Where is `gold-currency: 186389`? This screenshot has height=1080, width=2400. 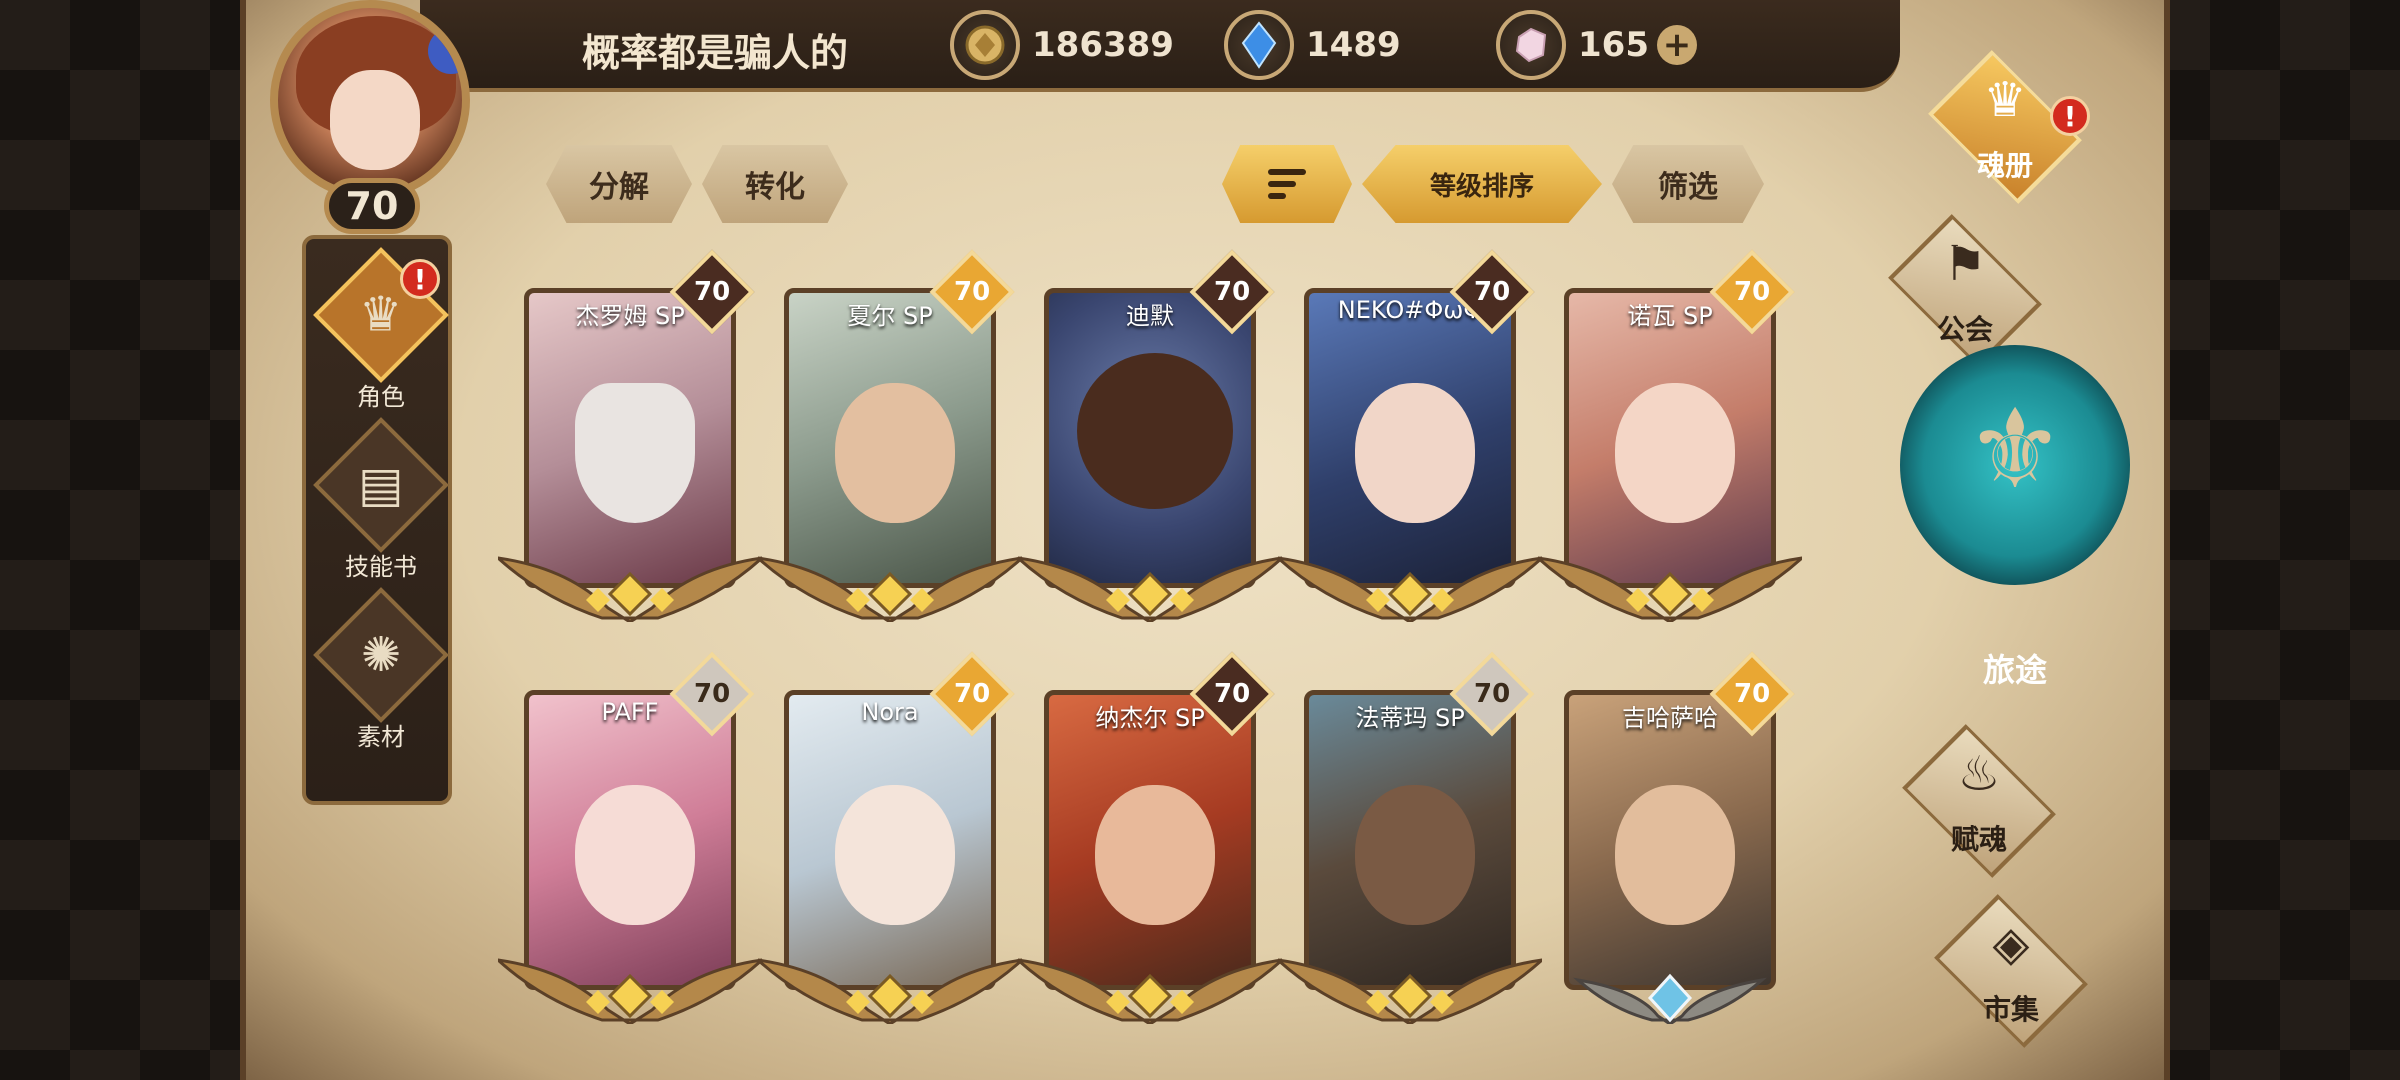 gold-currency: 186389 is located at coordinates (1062, 45).